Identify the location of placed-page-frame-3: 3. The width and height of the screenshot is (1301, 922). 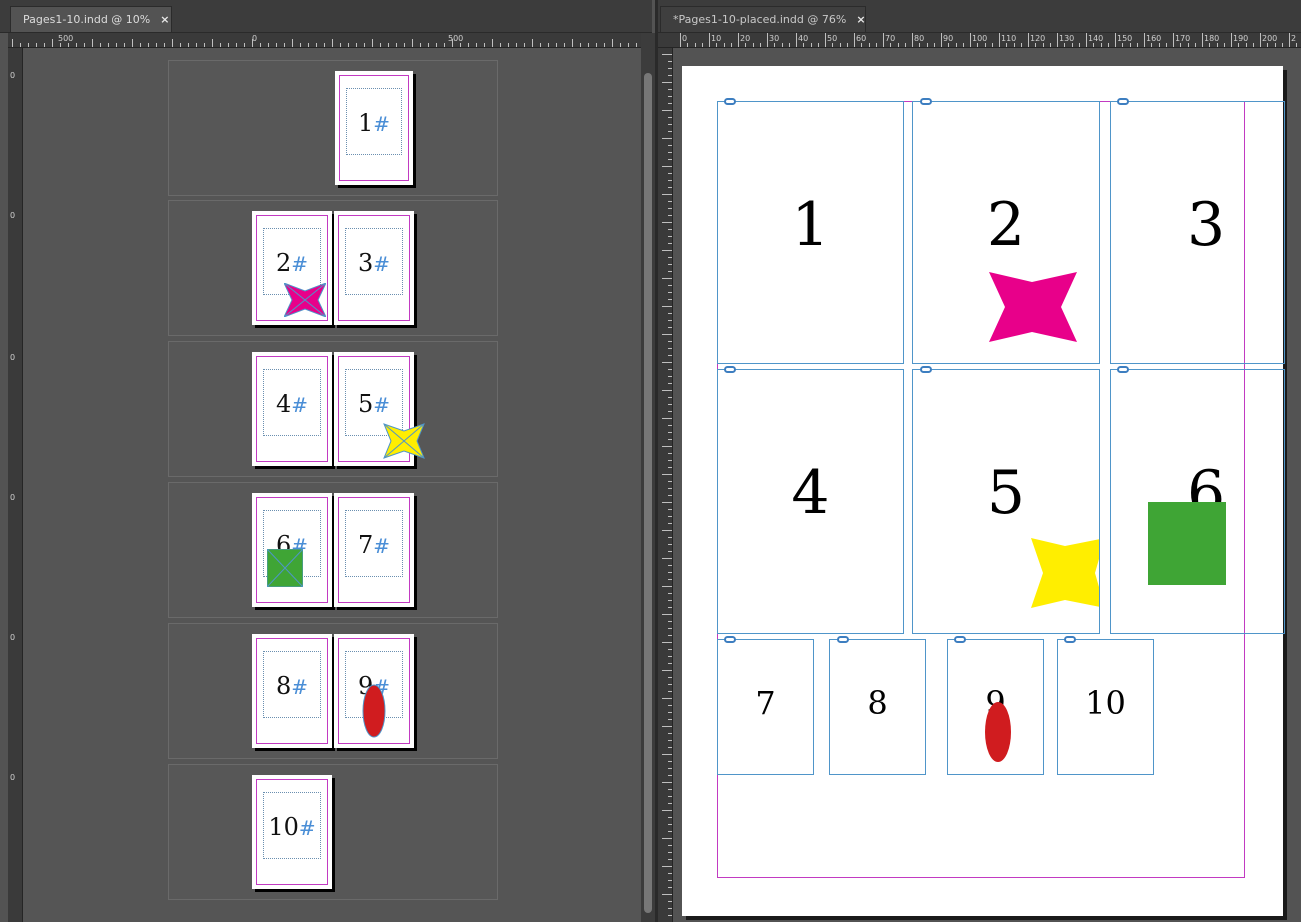
(1197, 232).